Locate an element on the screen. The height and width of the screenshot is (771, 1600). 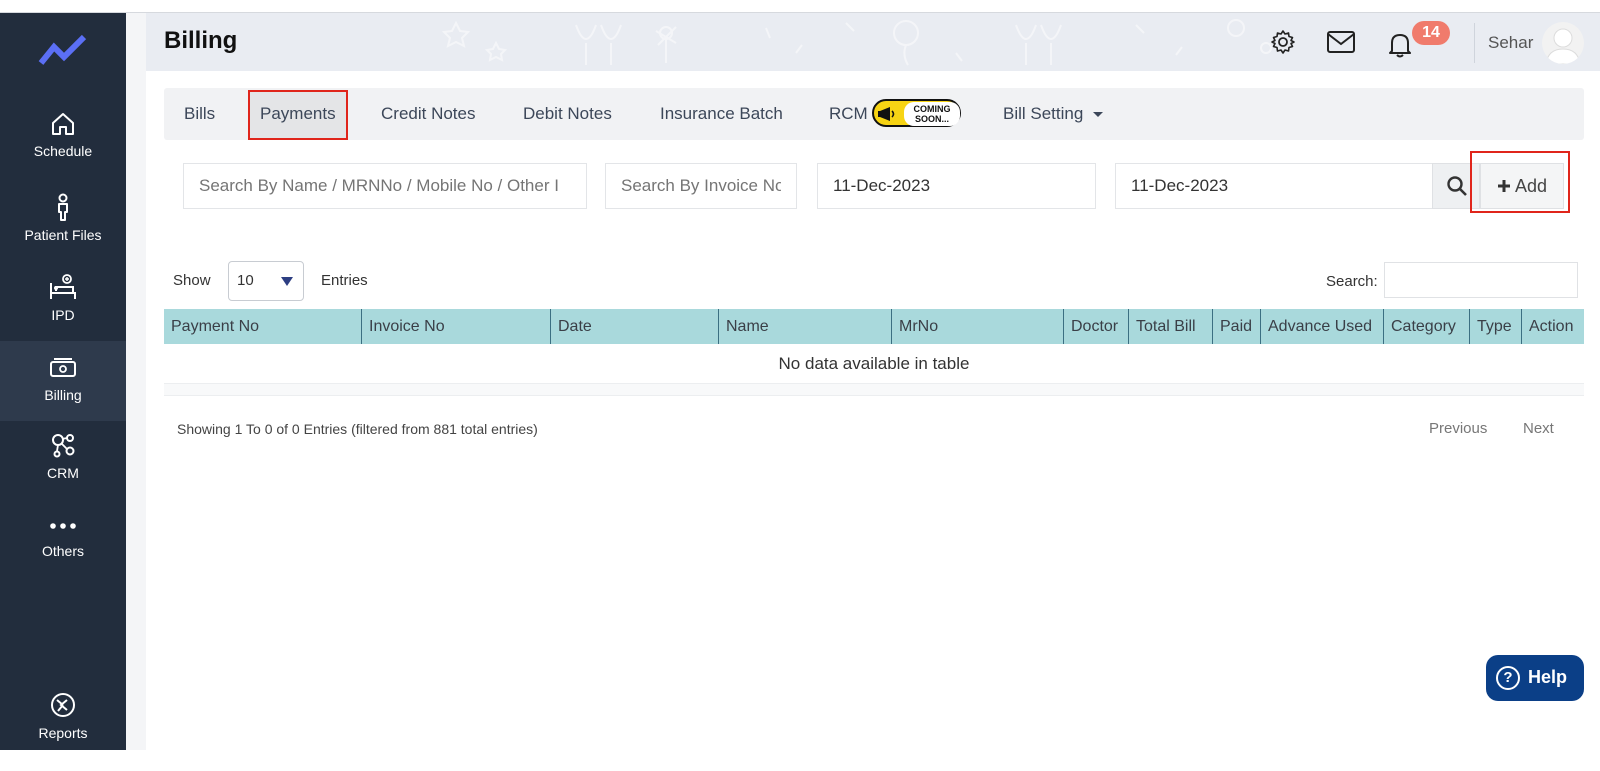
column-header: Total Bill is located at coordinates (1170, 326).